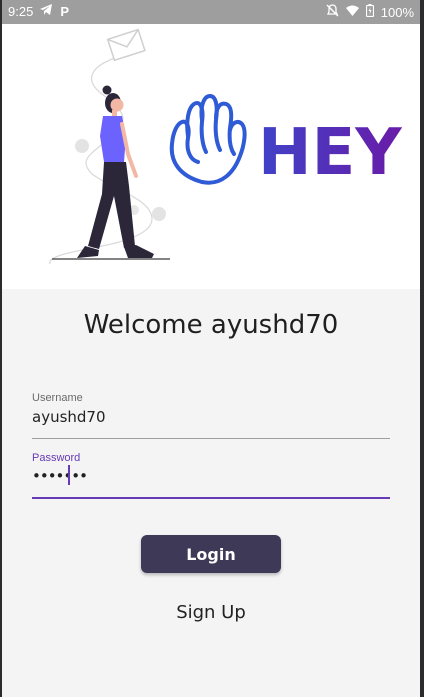  What do you see at coordinates (46, 11) in the screenshot?
I see `telegram-icon` at bounding box center [46, 11].